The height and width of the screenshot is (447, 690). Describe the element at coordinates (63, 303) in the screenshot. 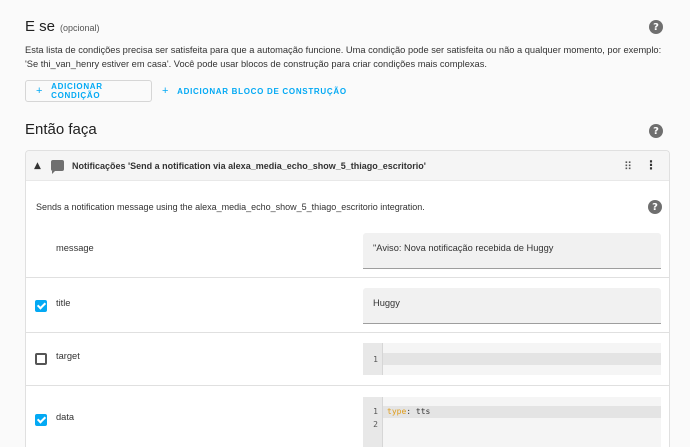

I see `field-label-title: title` at that location.